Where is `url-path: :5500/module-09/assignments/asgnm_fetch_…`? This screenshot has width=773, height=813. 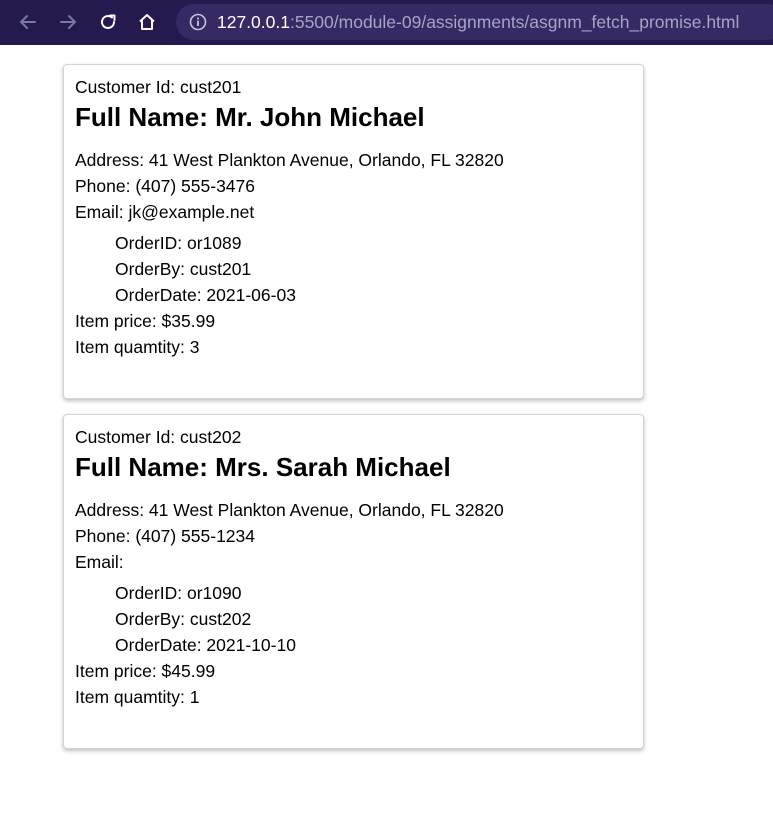 url-path: :5500/module-09/assignments/asgnm_fetch_… is located at coordinates (514, 22).